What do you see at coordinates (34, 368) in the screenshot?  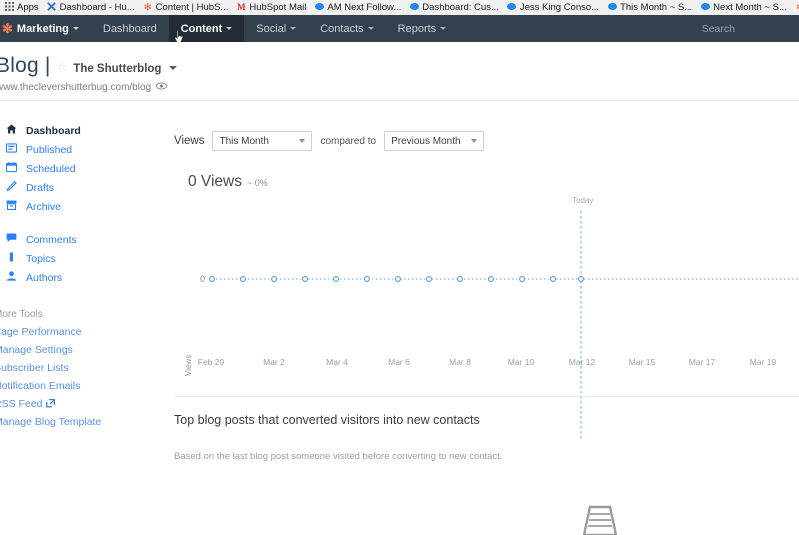 I see `tool-label: Subscriber Lists` at bounding box center [34, 368].